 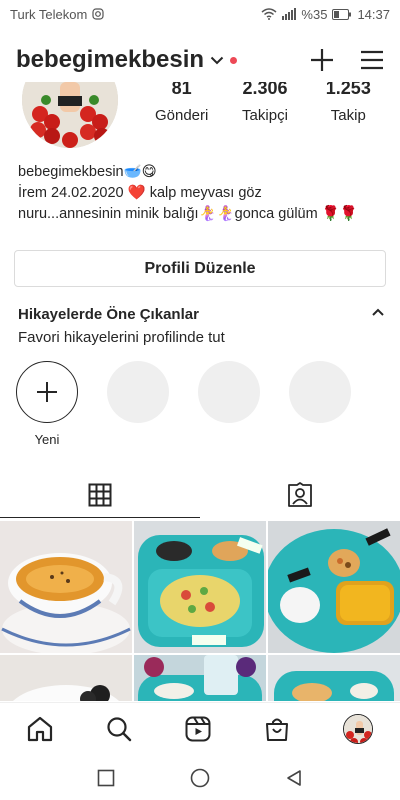 I want to click on system-navigation, so click(x=200, y=778).